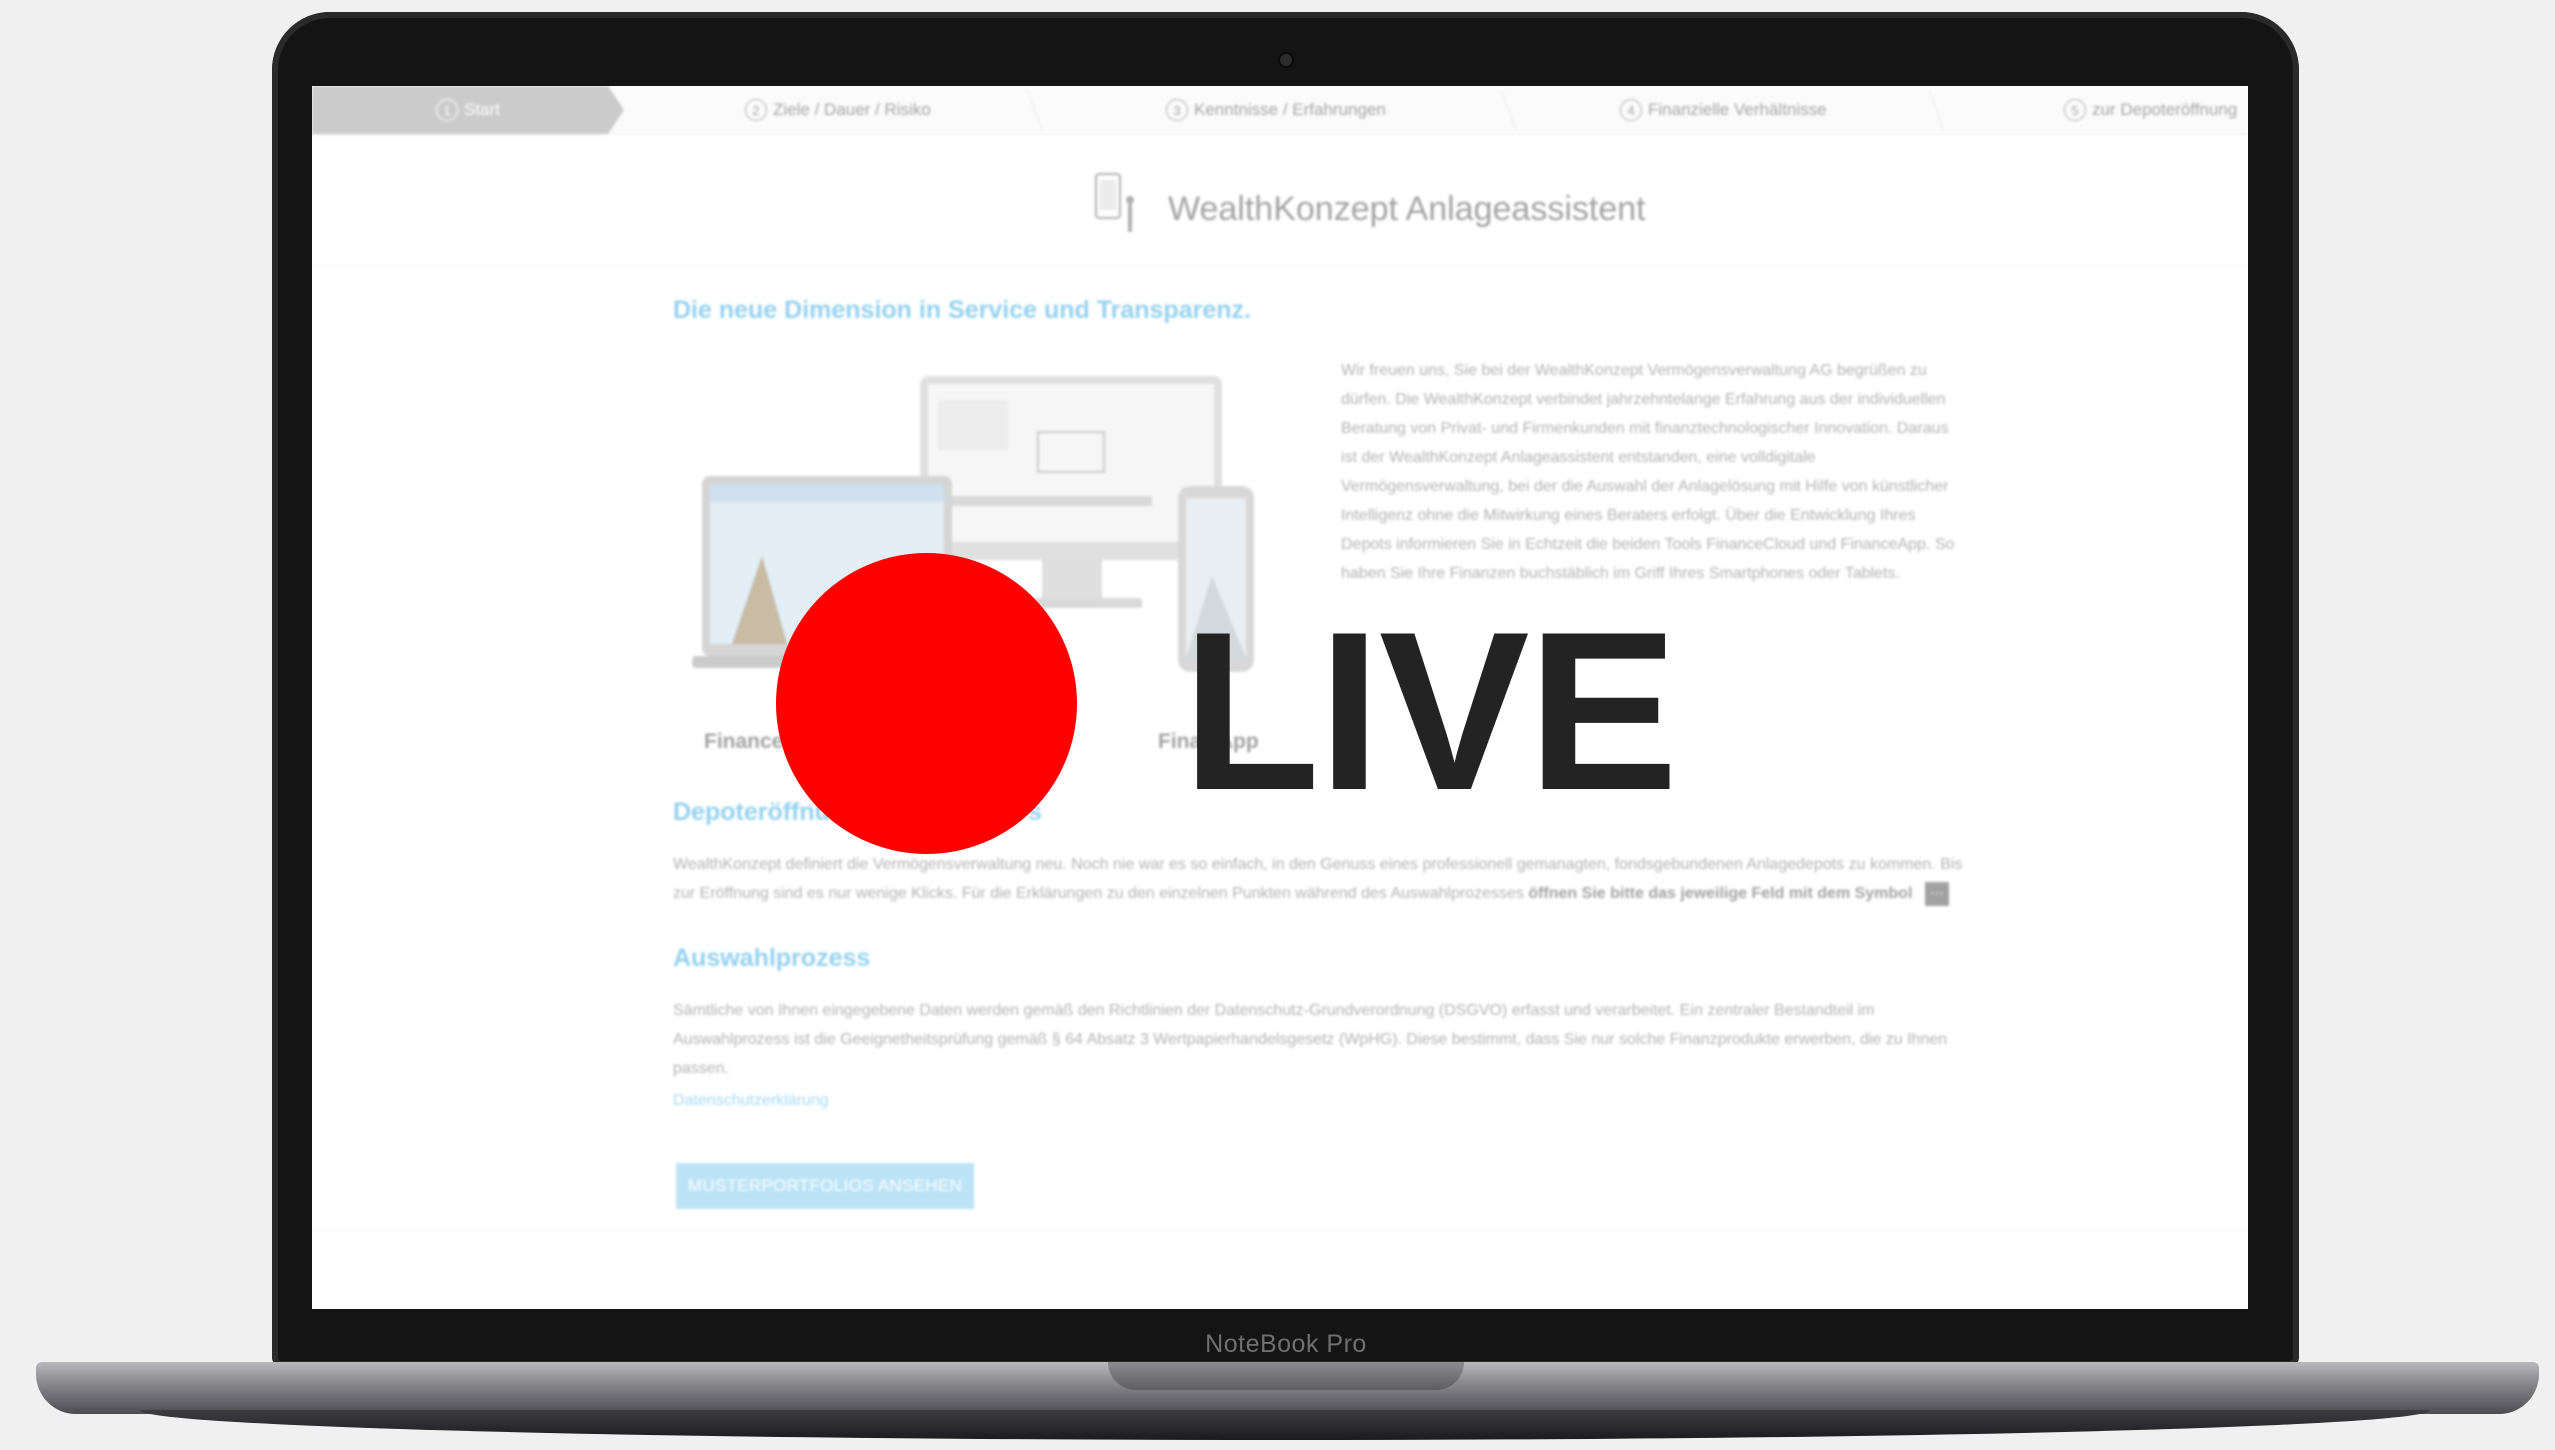  I want to click on step-label: Ziele / Dauer / Risiko, so click(852, 109).